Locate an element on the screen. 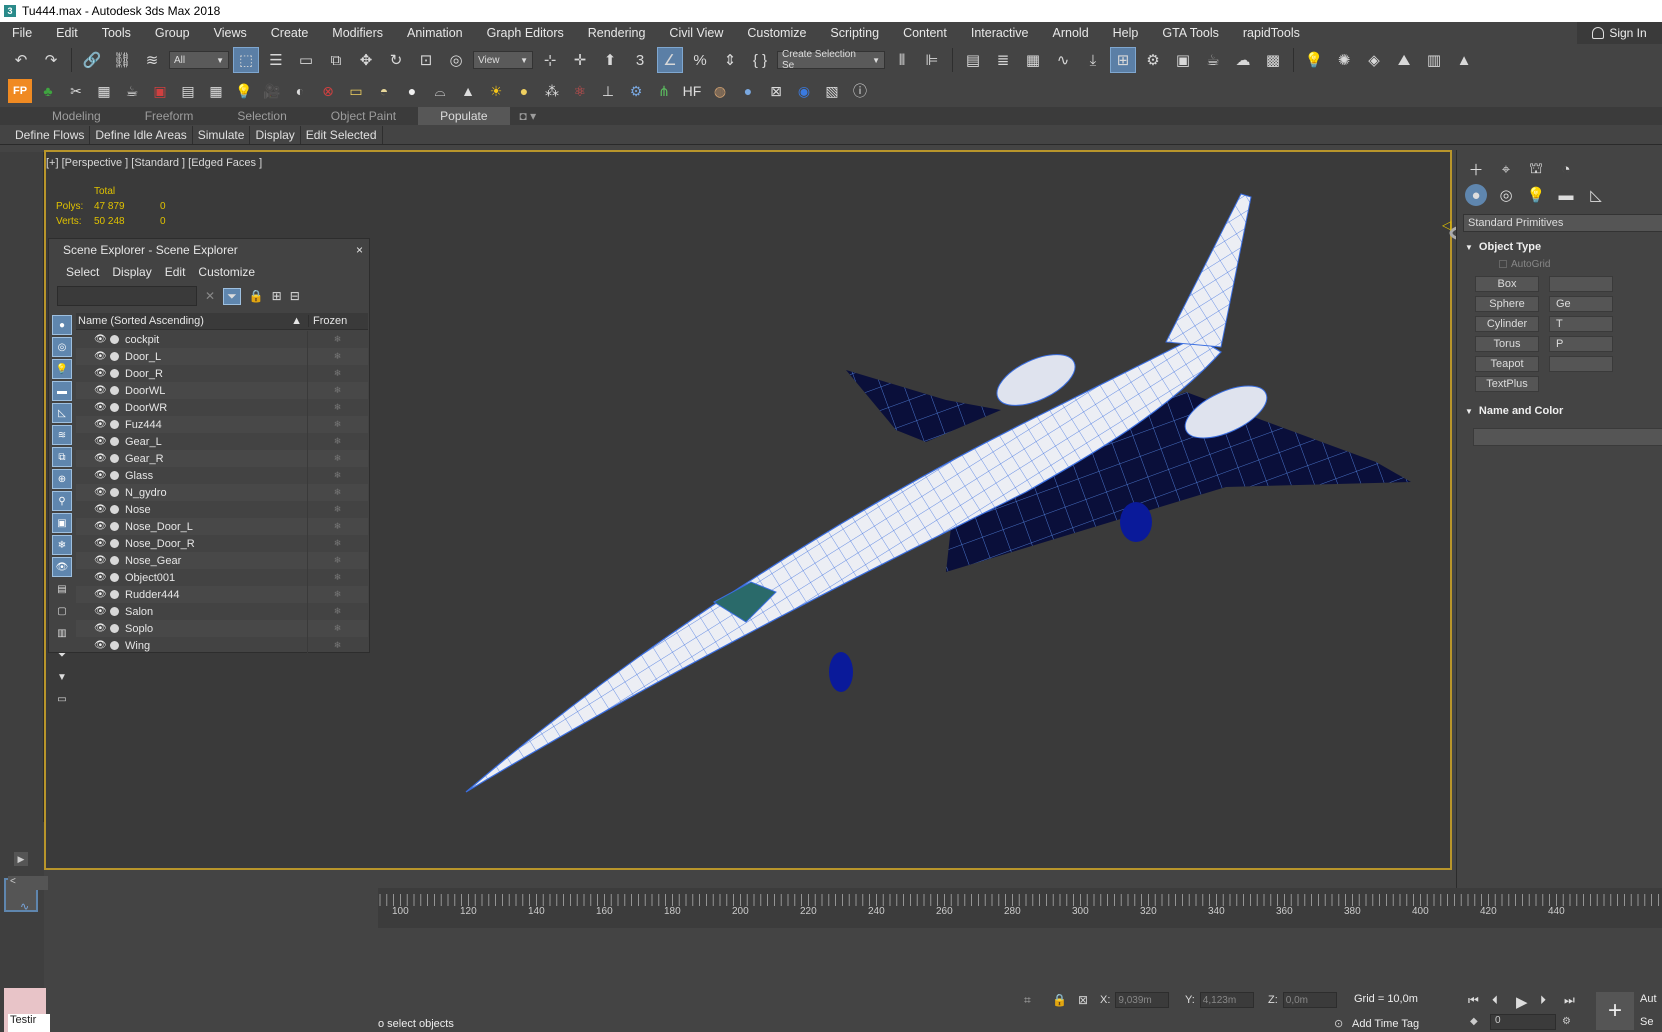 Image resolution: width=1662 pixels, height=1032 pixels. scene-search-input is located at coordinates (127, 296).